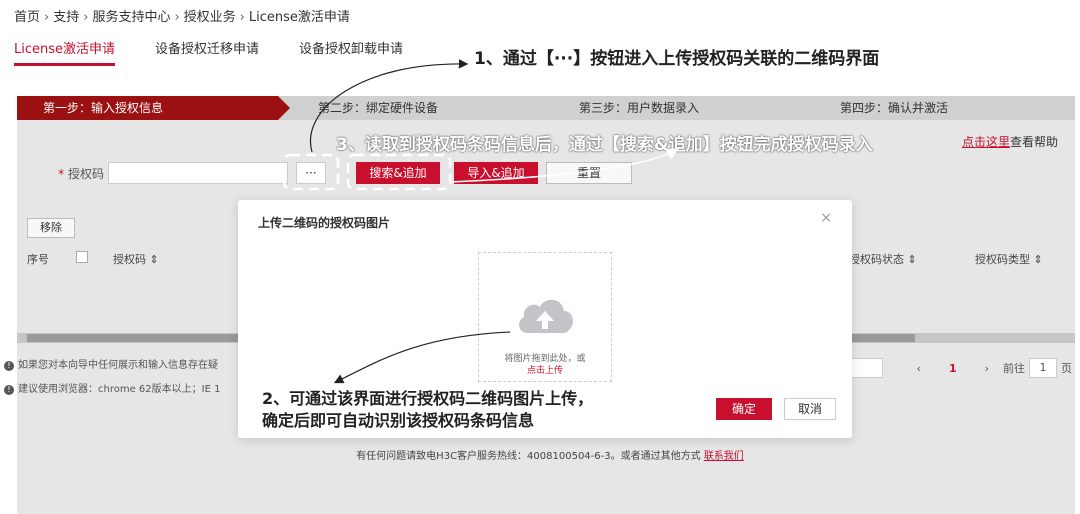 This screenshot has width=1080, height=514. I want to click on step-2: 第二步：绑定硬件设备, so click(378, 108).